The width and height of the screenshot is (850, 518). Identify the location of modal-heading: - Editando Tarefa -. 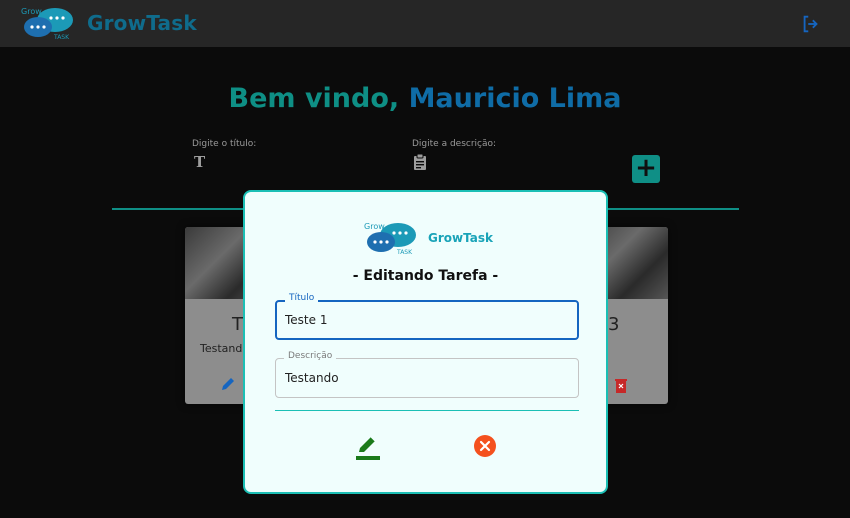
(425, 276).